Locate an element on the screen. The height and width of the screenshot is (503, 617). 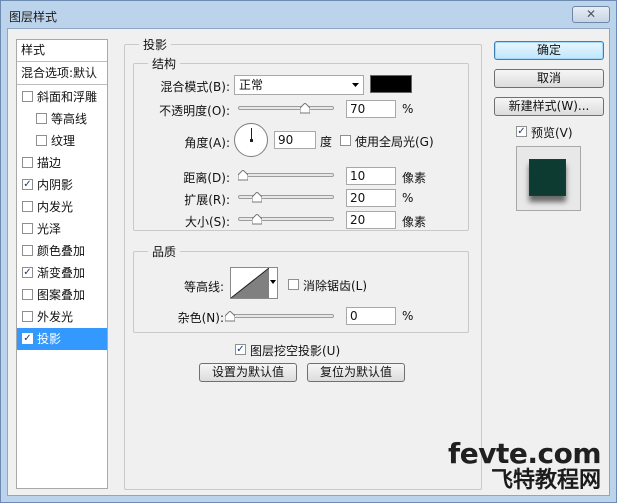
style-list-label: 投影 is located at coordinates (49, 339).